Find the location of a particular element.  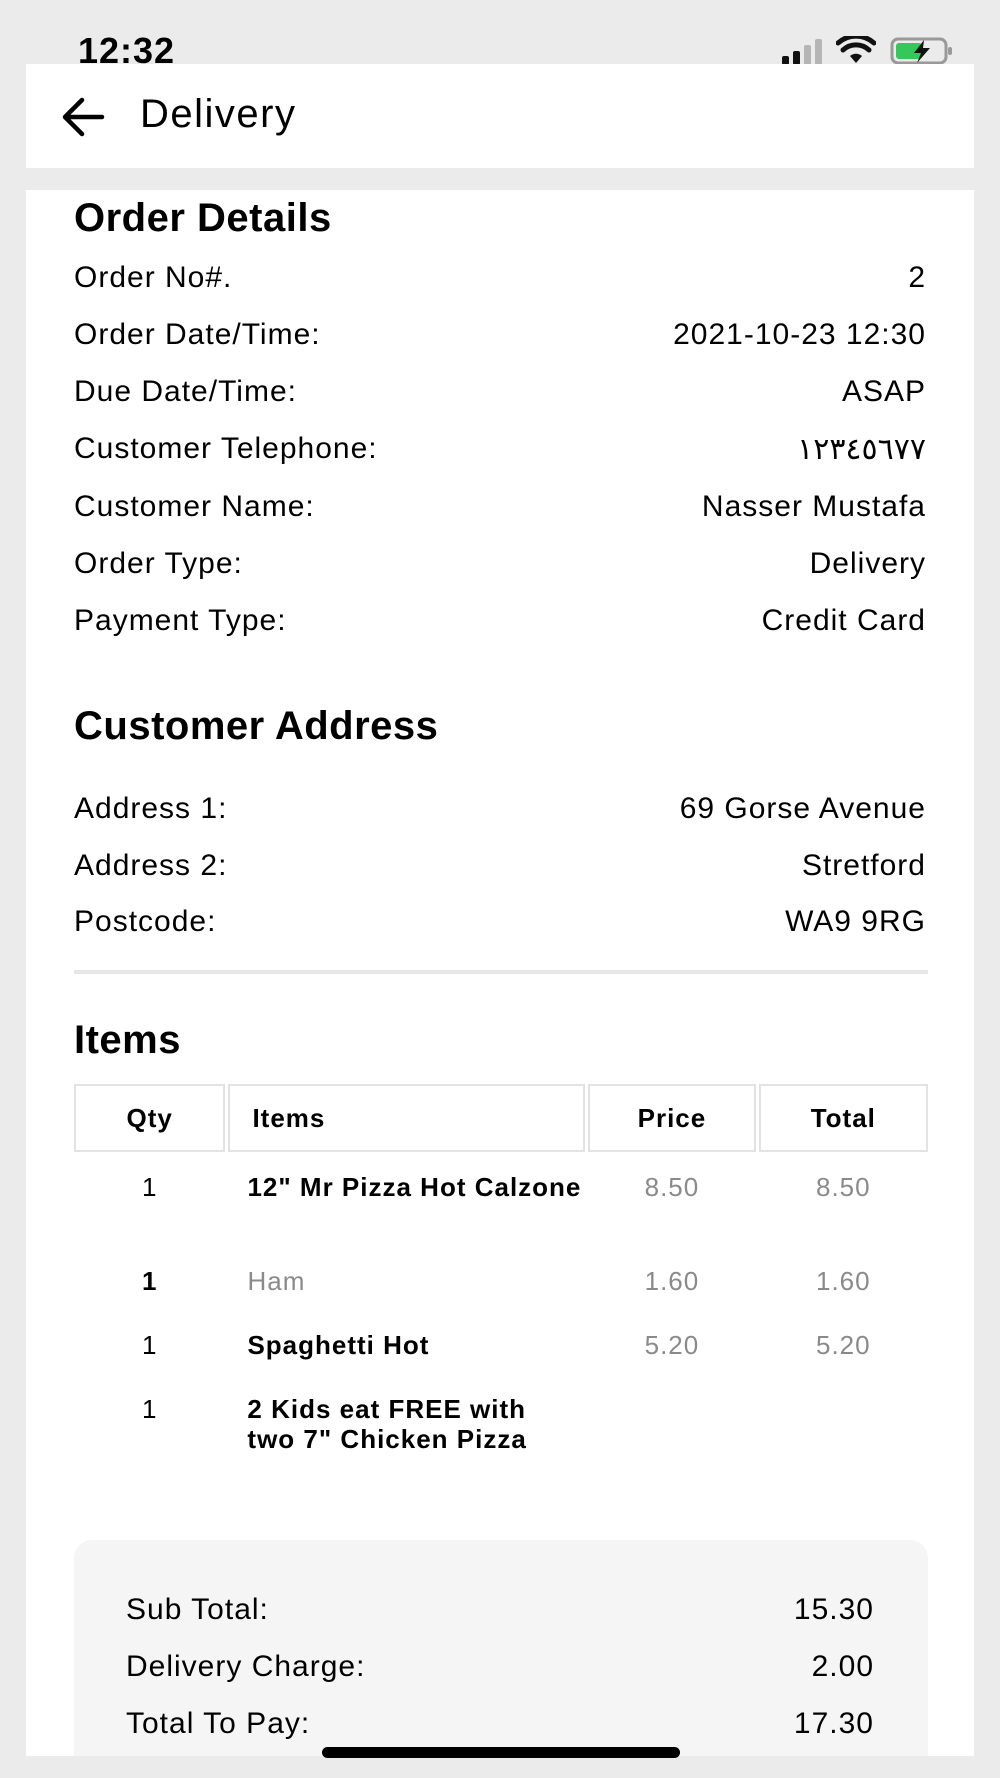

item-name: 12" Mr Pizza Hot Calzone is located at coordinates (414, 1187).